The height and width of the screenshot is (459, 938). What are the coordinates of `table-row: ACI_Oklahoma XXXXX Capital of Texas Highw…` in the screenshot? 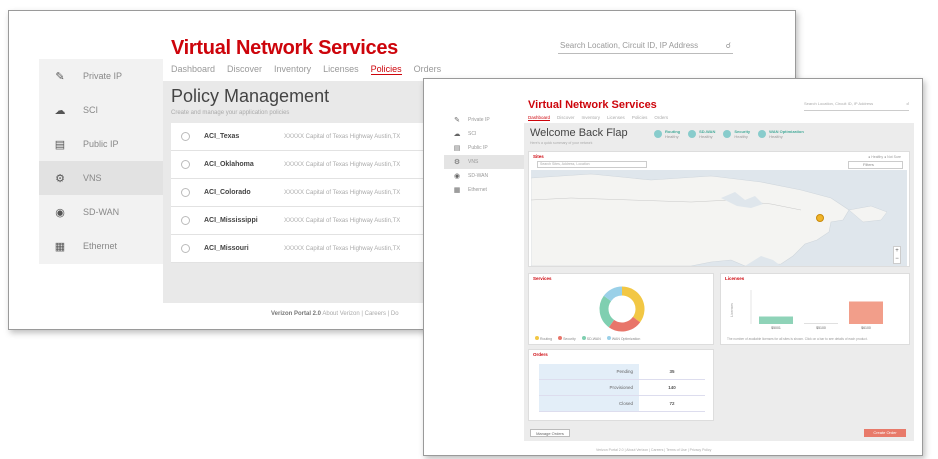 It's located at (316, 165).